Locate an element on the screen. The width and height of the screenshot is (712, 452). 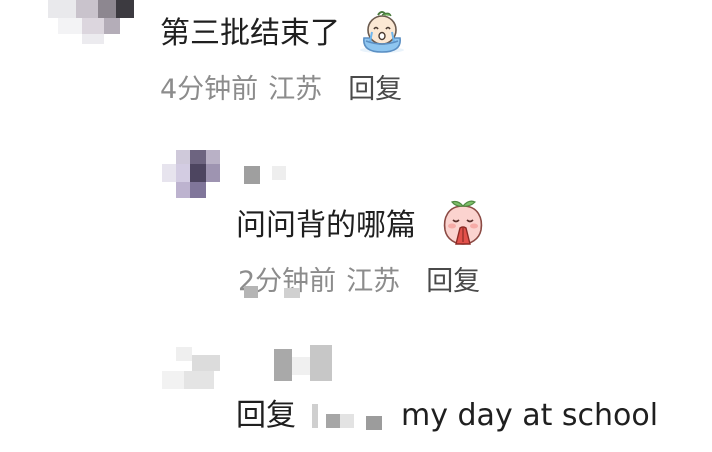
crying-doll-emoji is located at coordinates (382, 32).